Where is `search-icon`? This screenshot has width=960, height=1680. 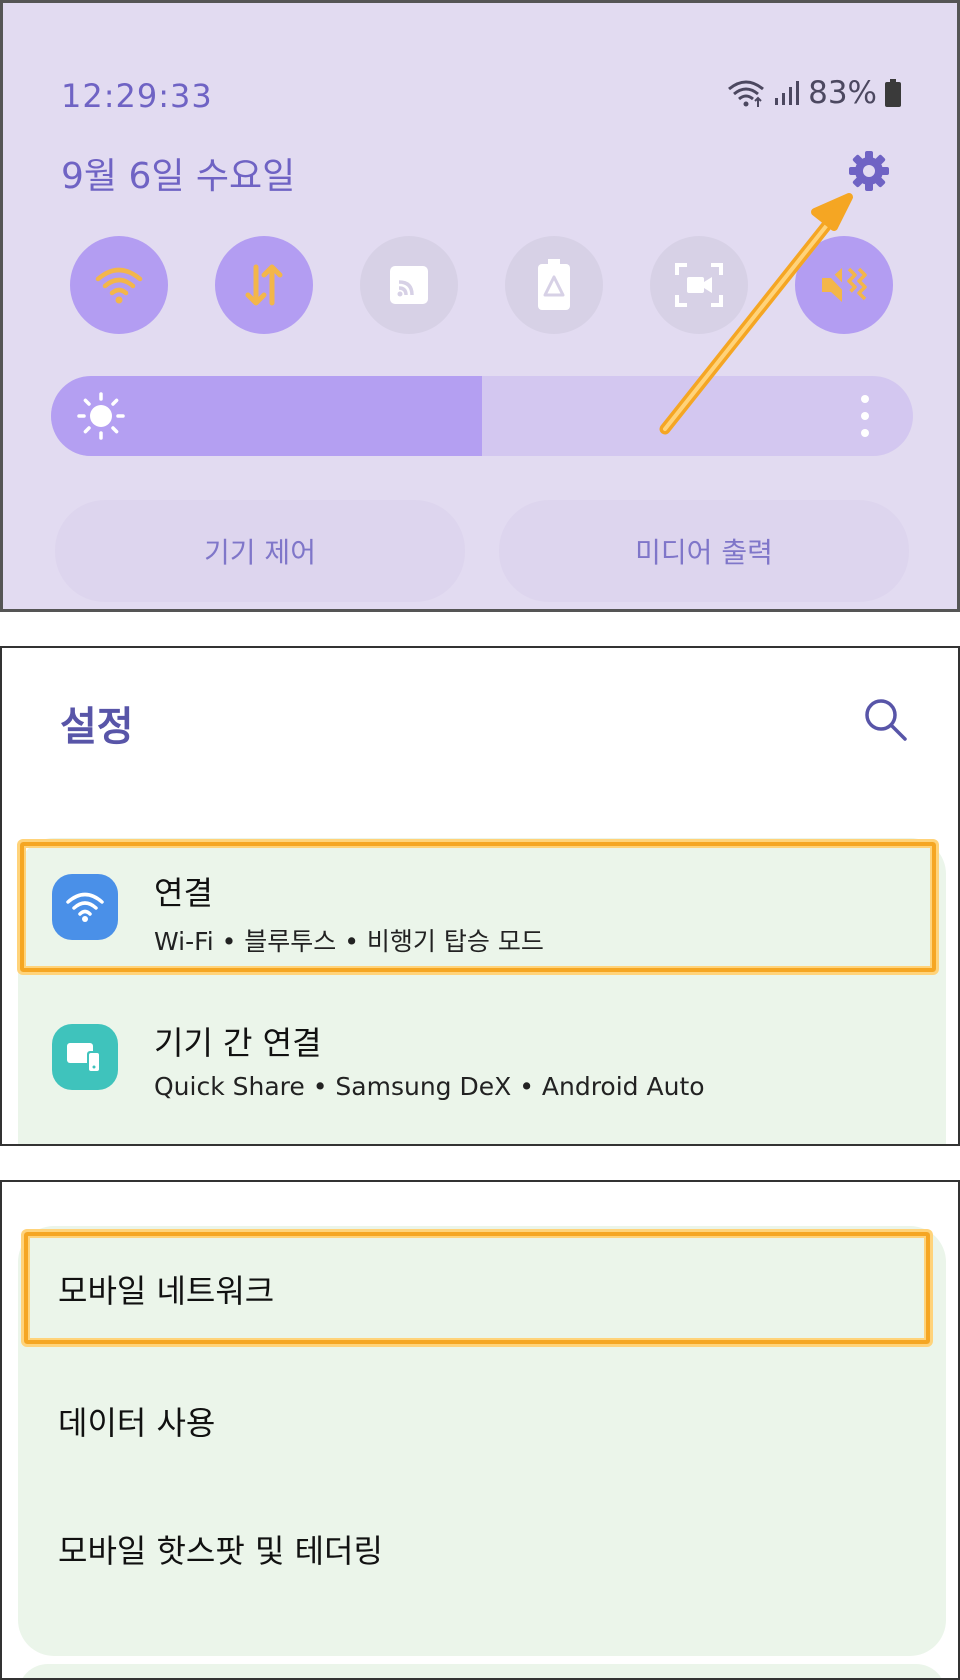 search-icon is located at coordinates (885, 719).